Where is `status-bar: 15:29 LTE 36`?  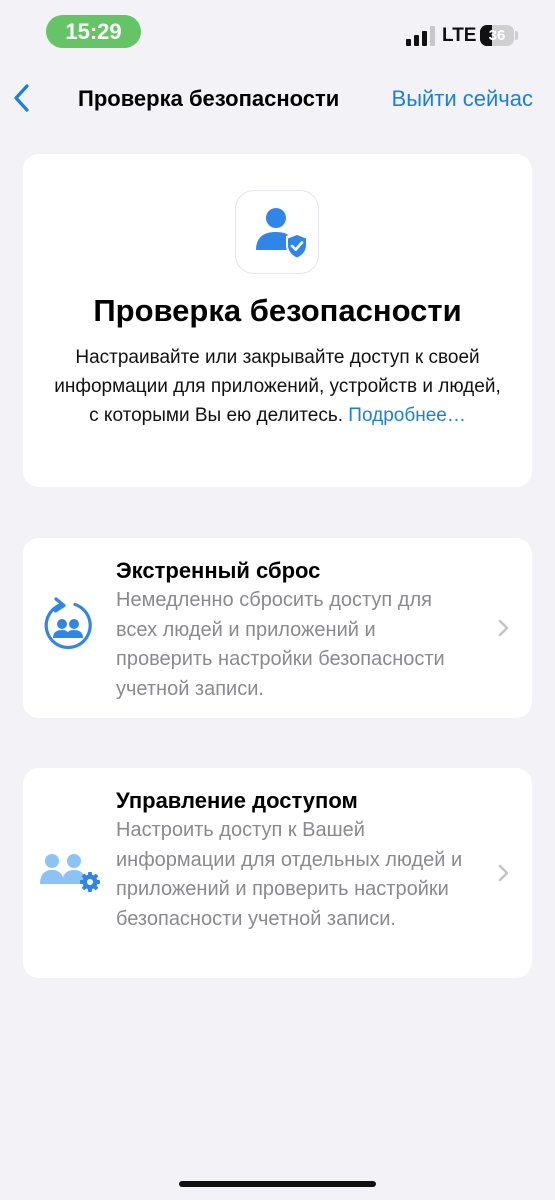 status-bar: 15:29 LTE 36 is located at coordinates (277, 32).